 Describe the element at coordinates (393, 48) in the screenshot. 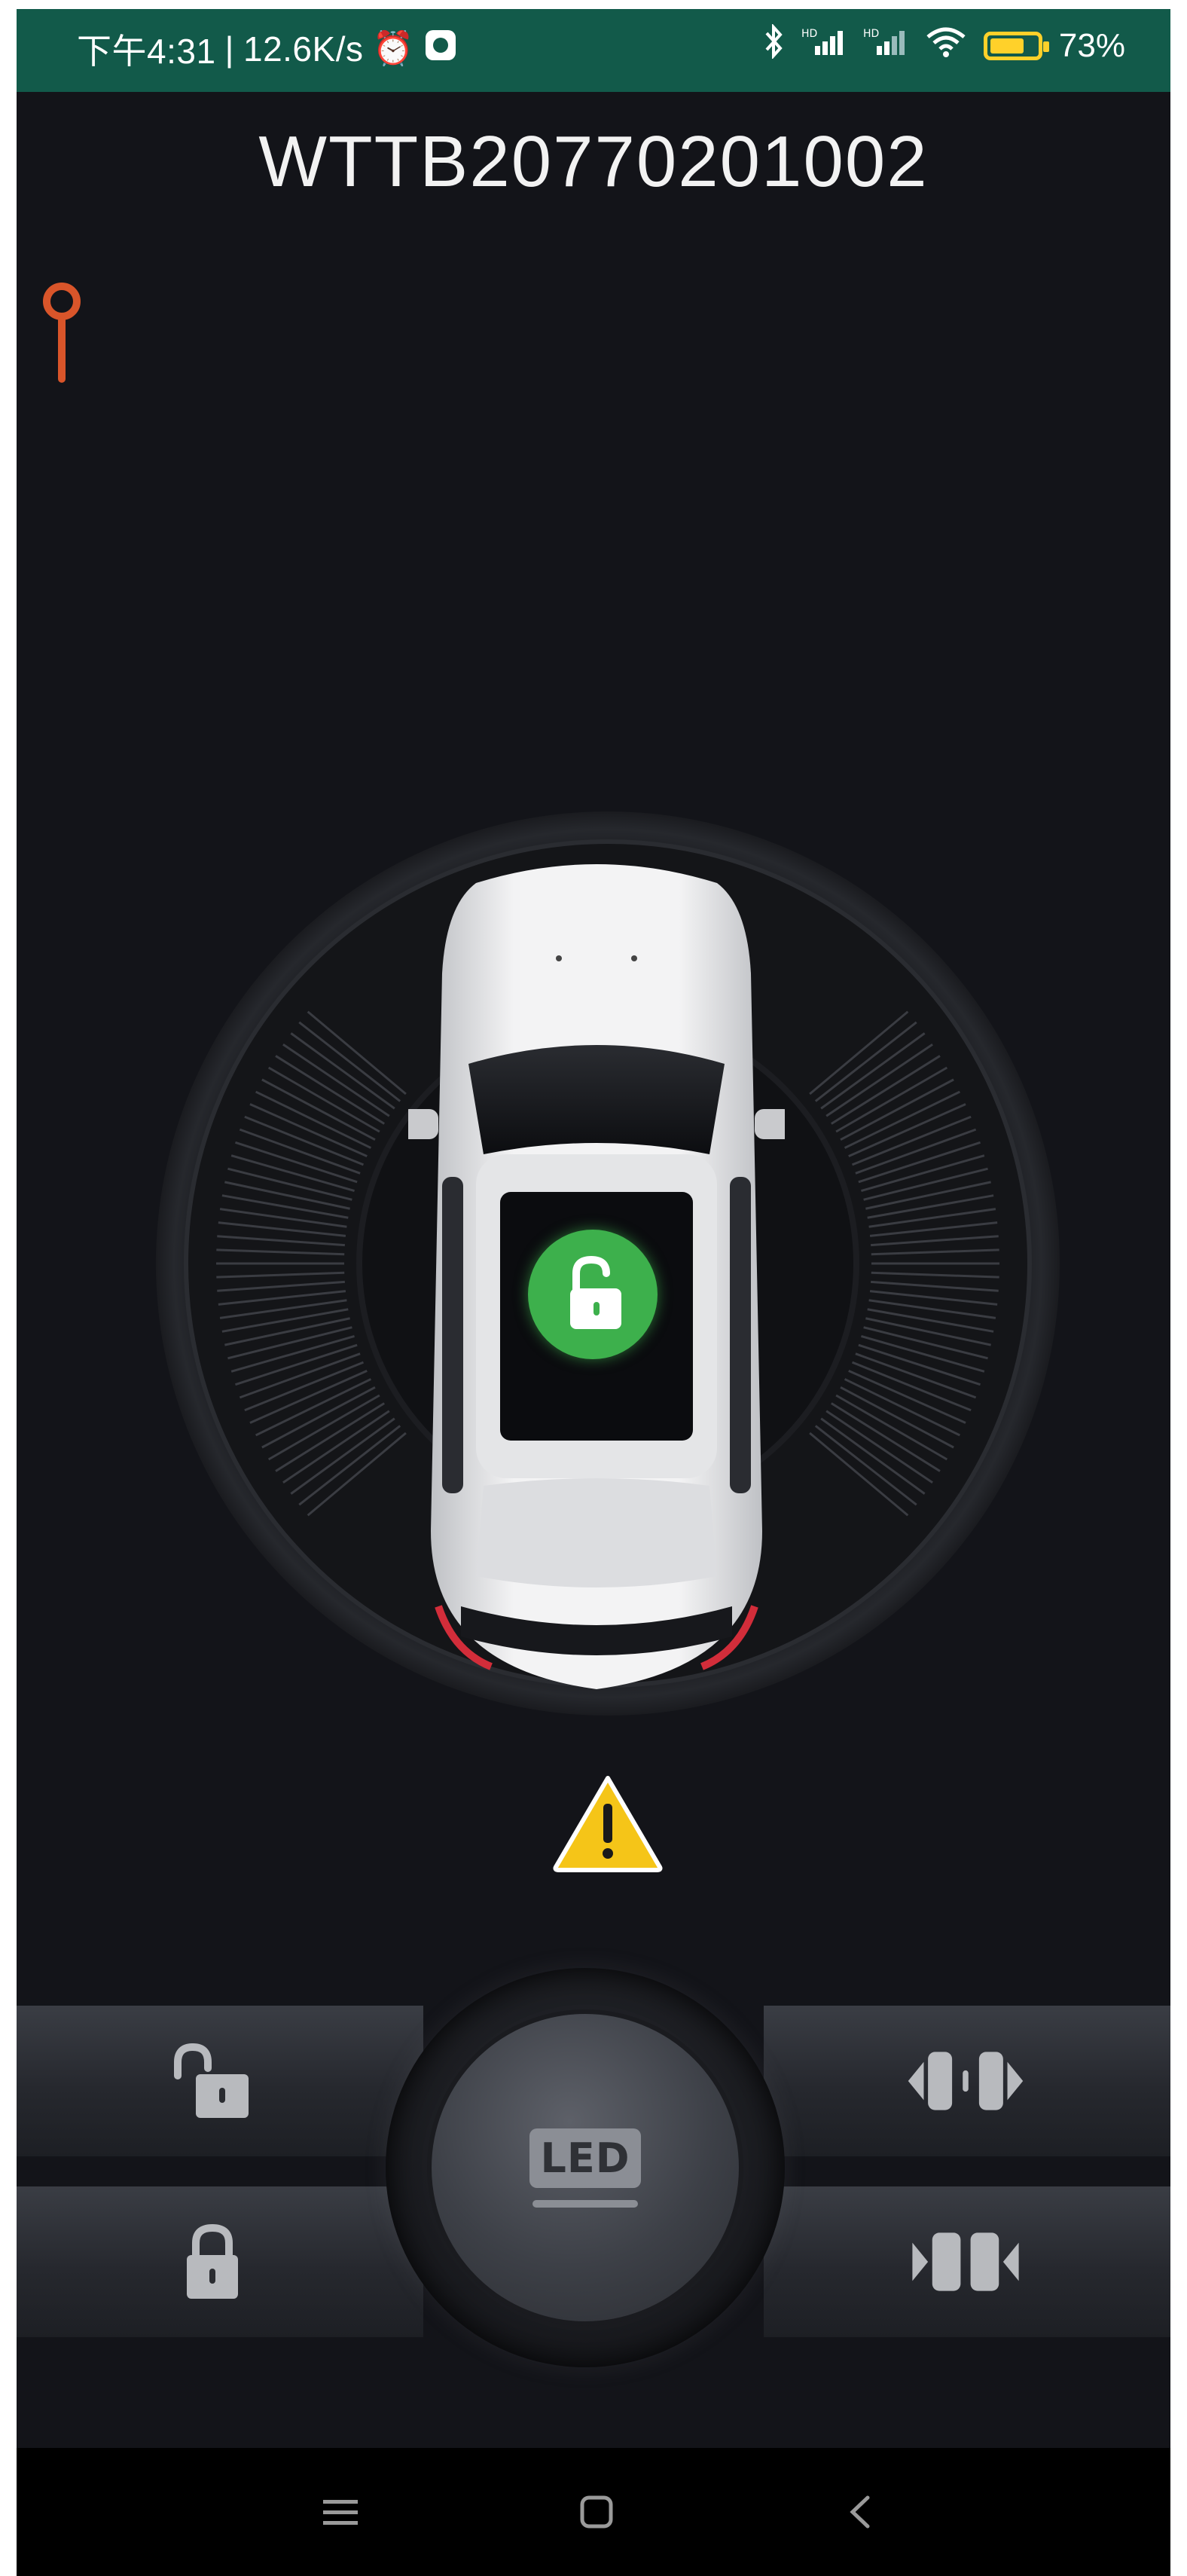

I see `alarm-clock-icon: ⏰` at that location.